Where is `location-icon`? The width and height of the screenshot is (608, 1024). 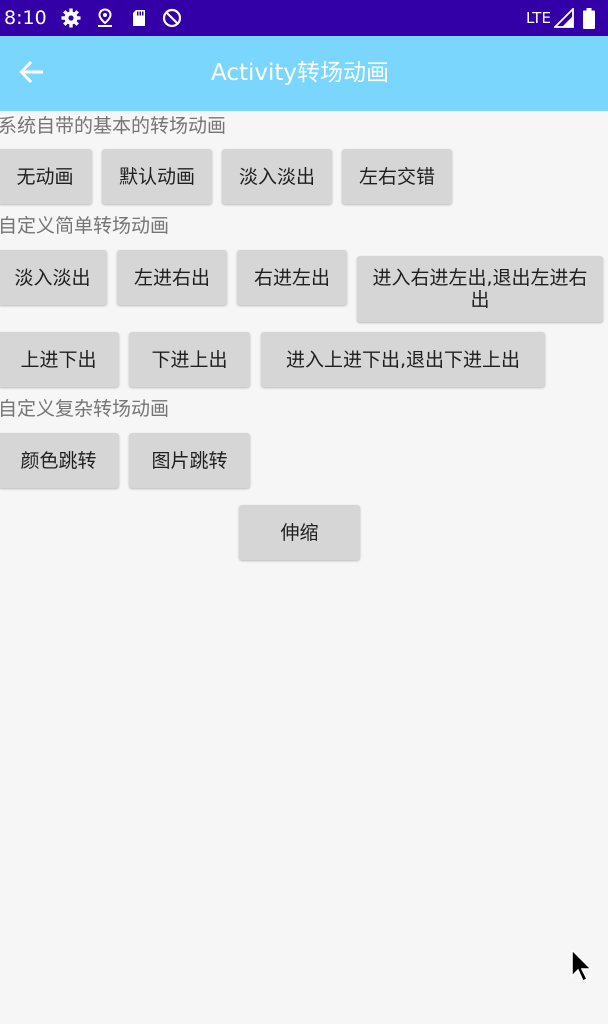
location-icon is located at coordinates (105, 18).